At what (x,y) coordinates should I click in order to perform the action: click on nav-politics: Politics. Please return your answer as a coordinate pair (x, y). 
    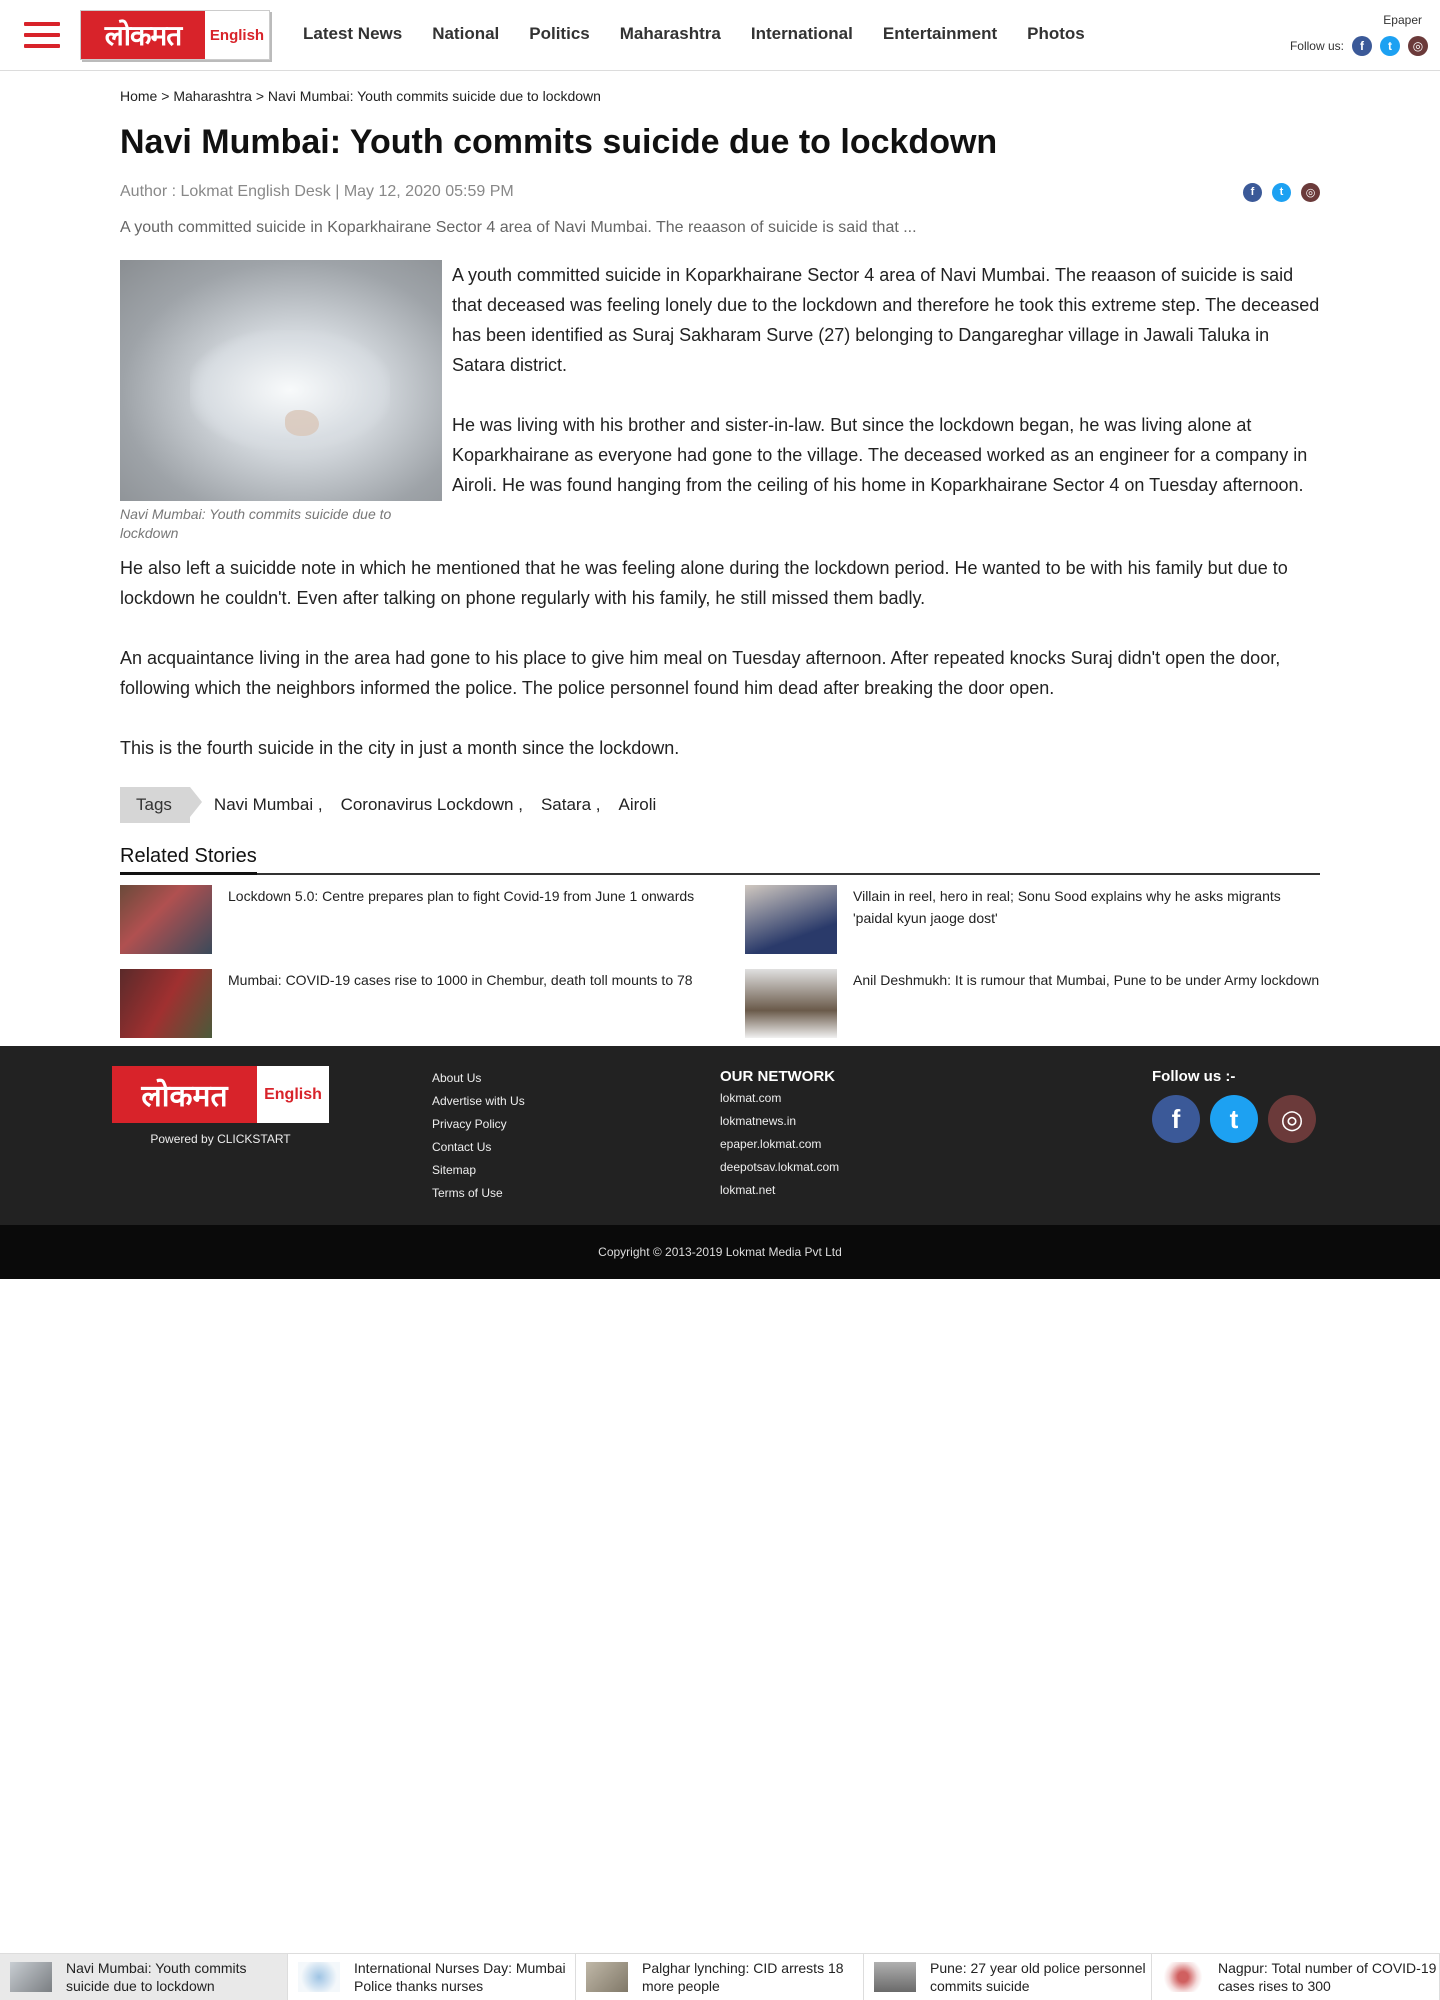
    Looking at the image, I should click on (559, 34).